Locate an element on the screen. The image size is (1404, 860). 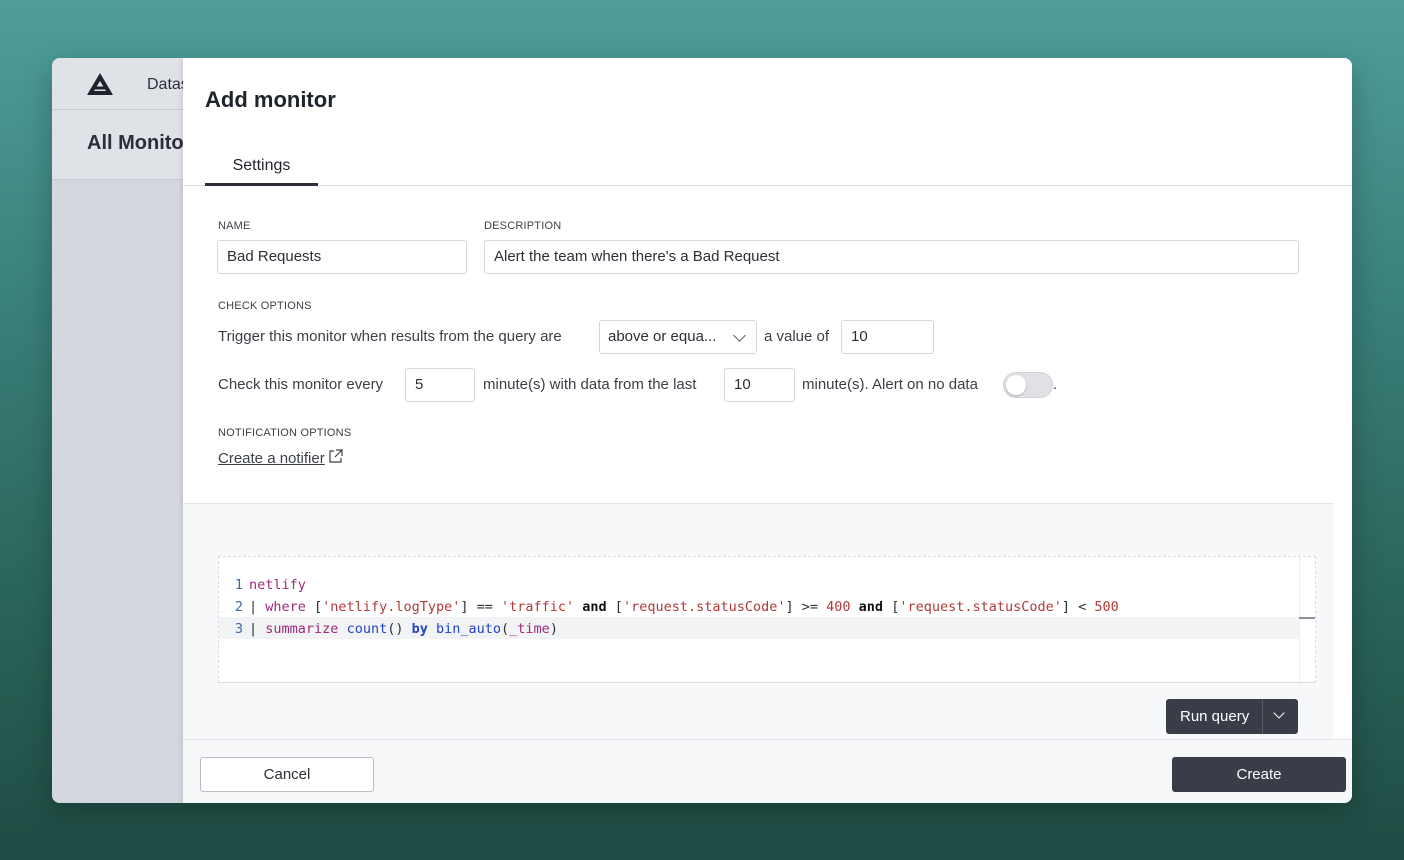
alert-no-data-toggle is located at coordinates (1028, 385).